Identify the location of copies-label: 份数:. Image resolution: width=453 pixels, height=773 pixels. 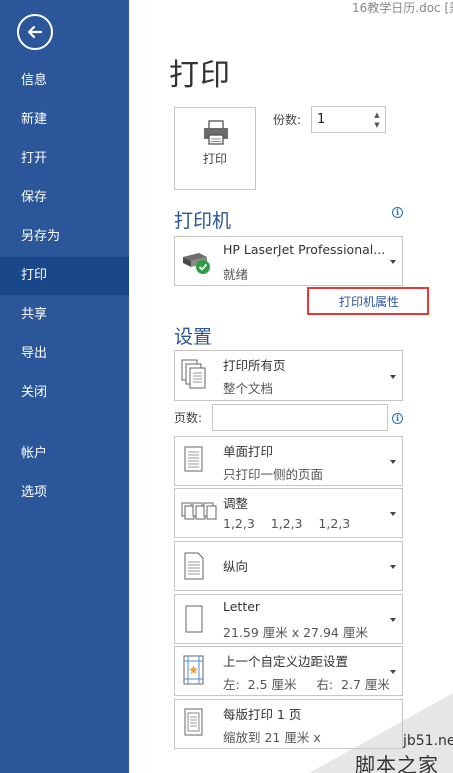
(287, 120).